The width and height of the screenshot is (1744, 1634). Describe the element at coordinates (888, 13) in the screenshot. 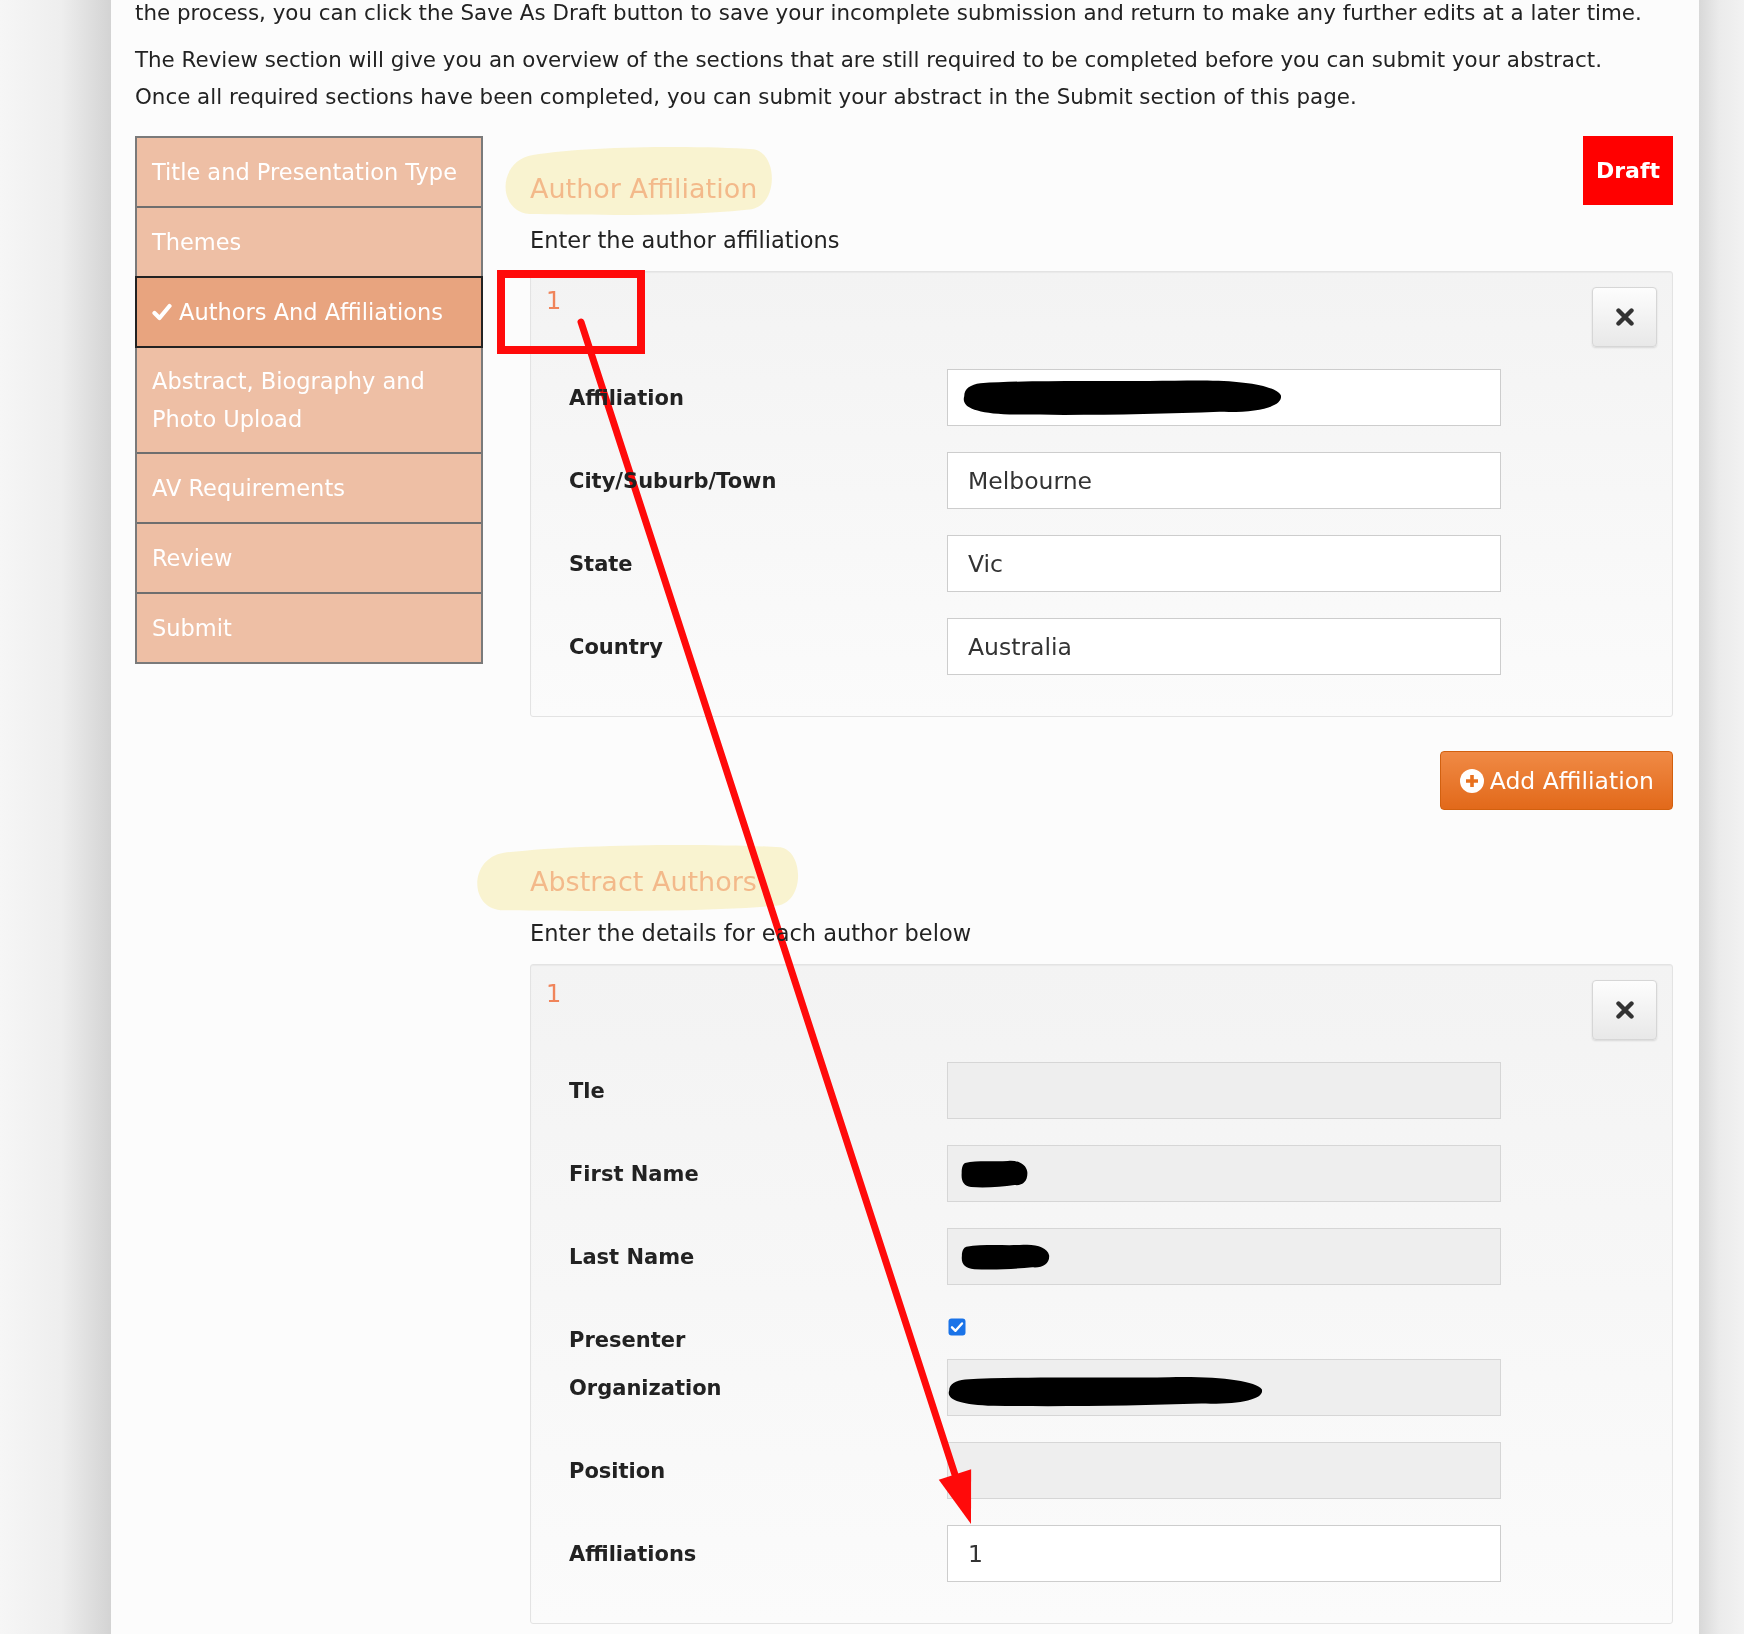

I see `intro-text: the process, you can click the Save As Draft button to save your incomplete submission and return to make any further edits at a later time.` at that location.